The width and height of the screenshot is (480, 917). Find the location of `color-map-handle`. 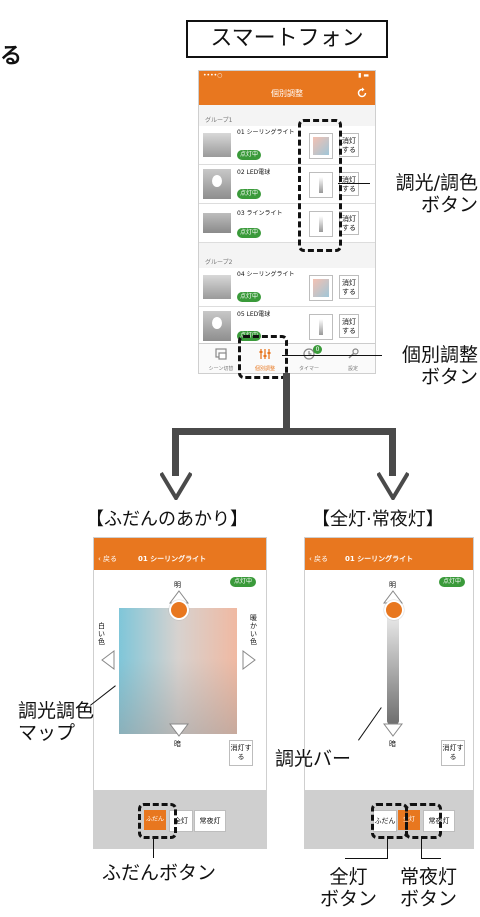

color-map-handle is located at coordinates (179, 610).